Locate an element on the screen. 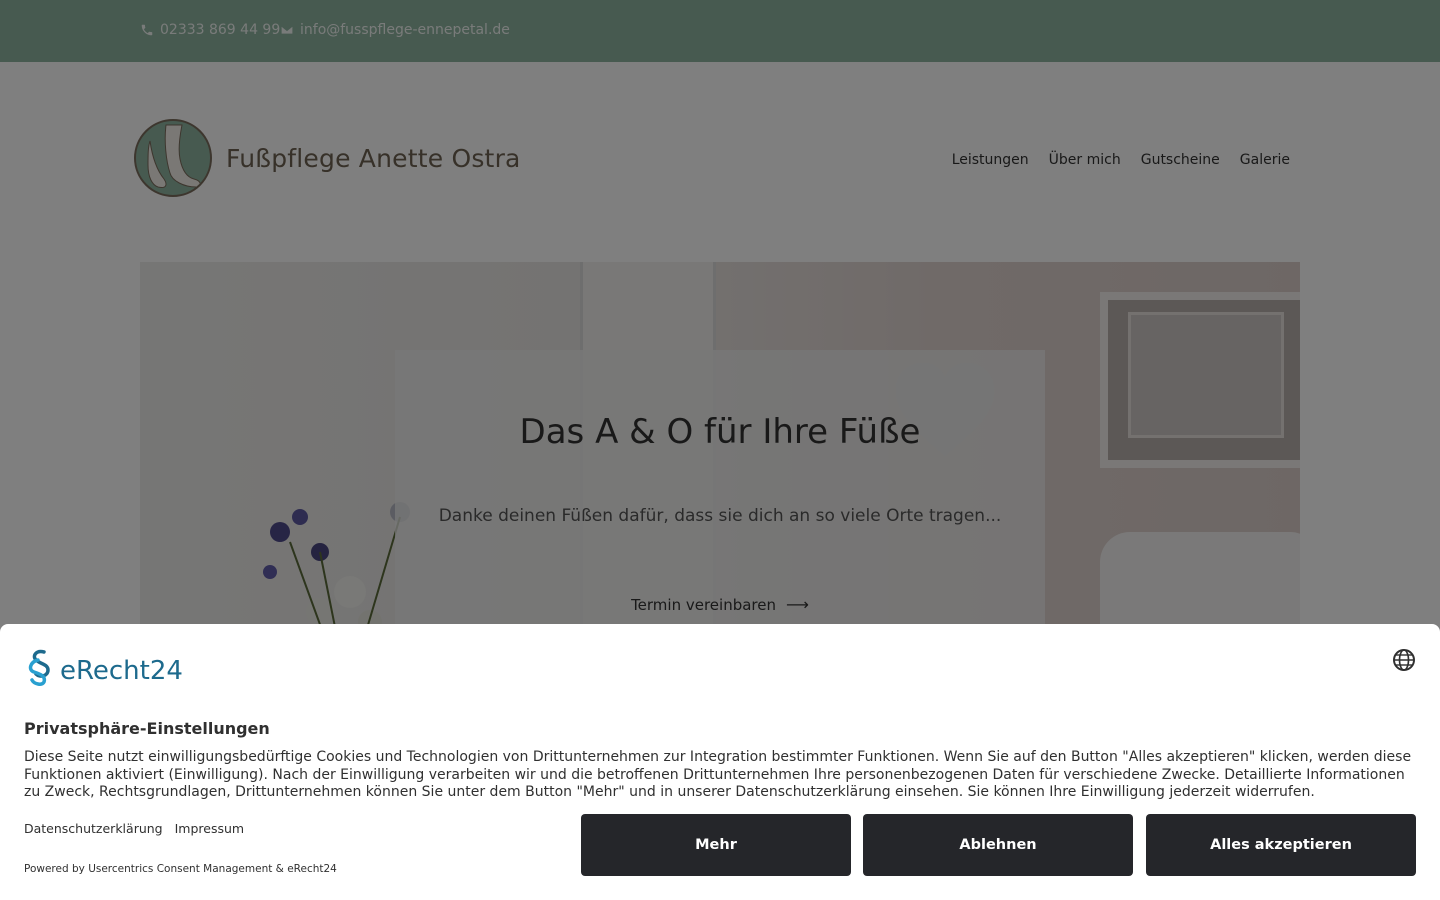  globe-icon is located at coordinates (1404, 660).